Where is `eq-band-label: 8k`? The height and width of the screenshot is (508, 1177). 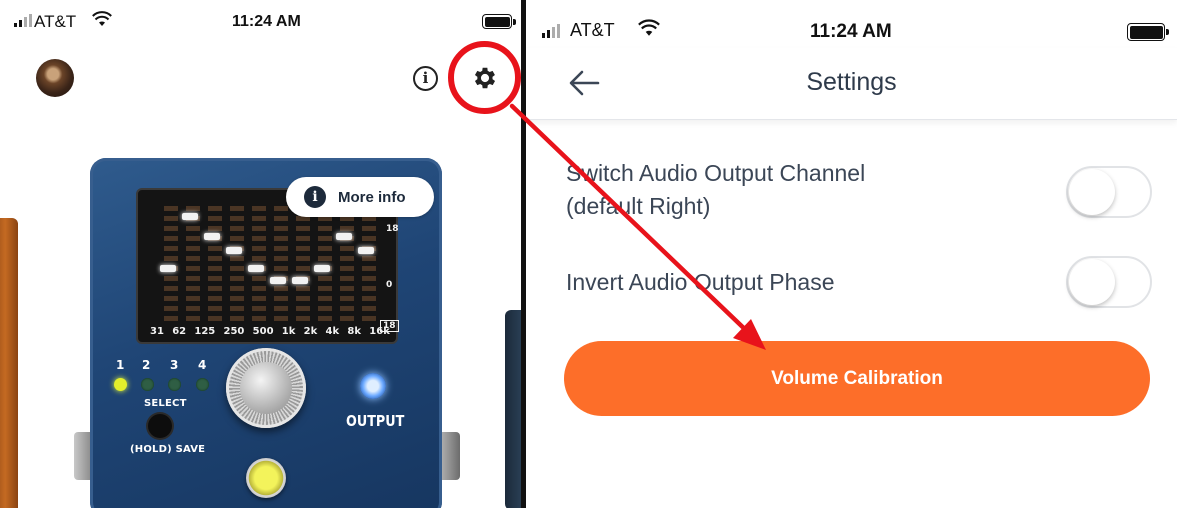 eq-band-label: 8k is located at coordinates (354, 331).